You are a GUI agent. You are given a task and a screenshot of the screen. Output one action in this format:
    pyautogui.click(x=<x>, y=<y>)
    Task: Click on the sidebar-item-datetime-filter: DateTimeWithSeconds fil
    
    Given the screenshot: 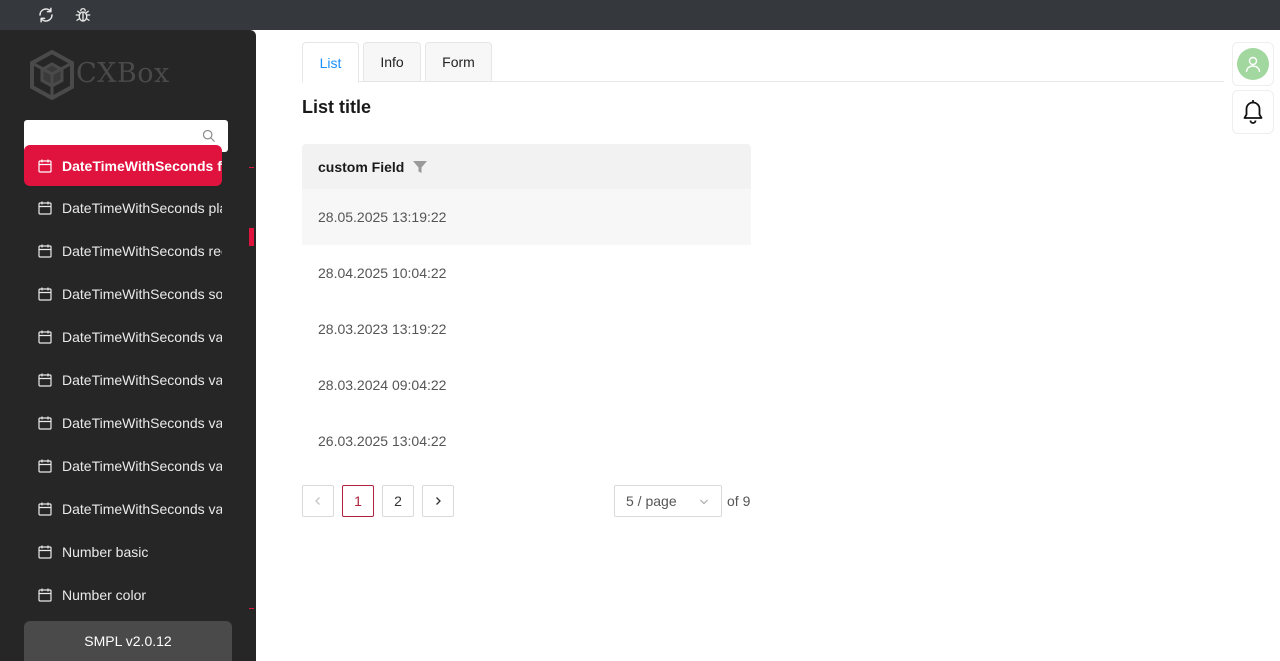 What is the action you would take?
    pyautogui.click(x=123, y=165)
    